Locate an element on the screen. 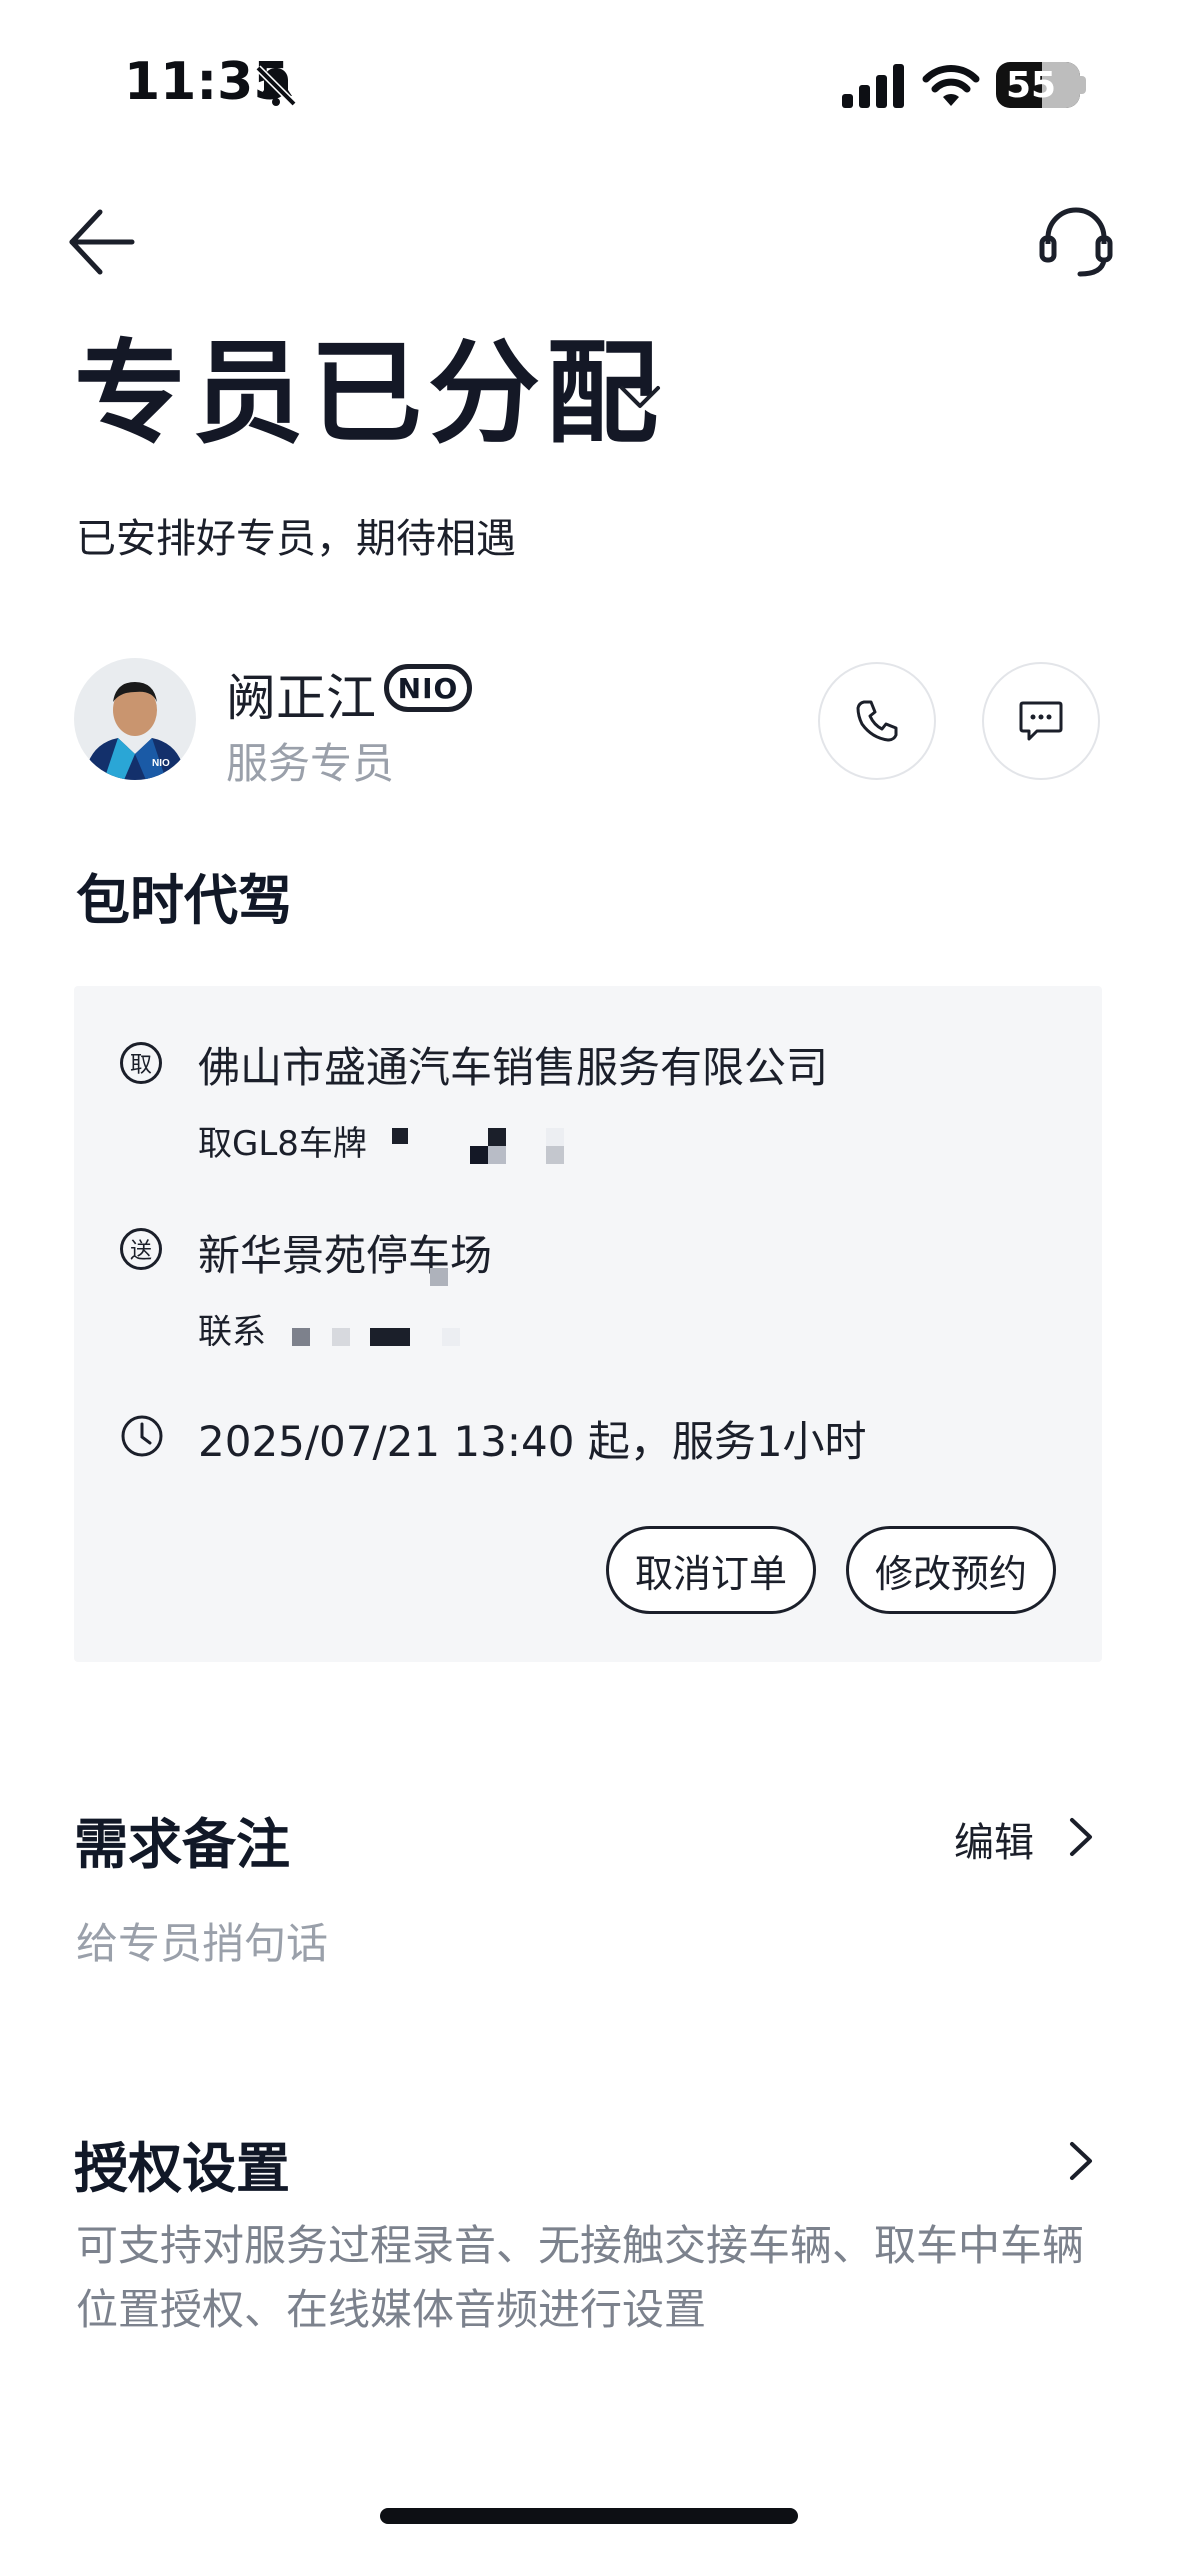 The height and width of the screenshot is (2556, 1179). avatar-photo: NIO is located at coordinates (135, 719).